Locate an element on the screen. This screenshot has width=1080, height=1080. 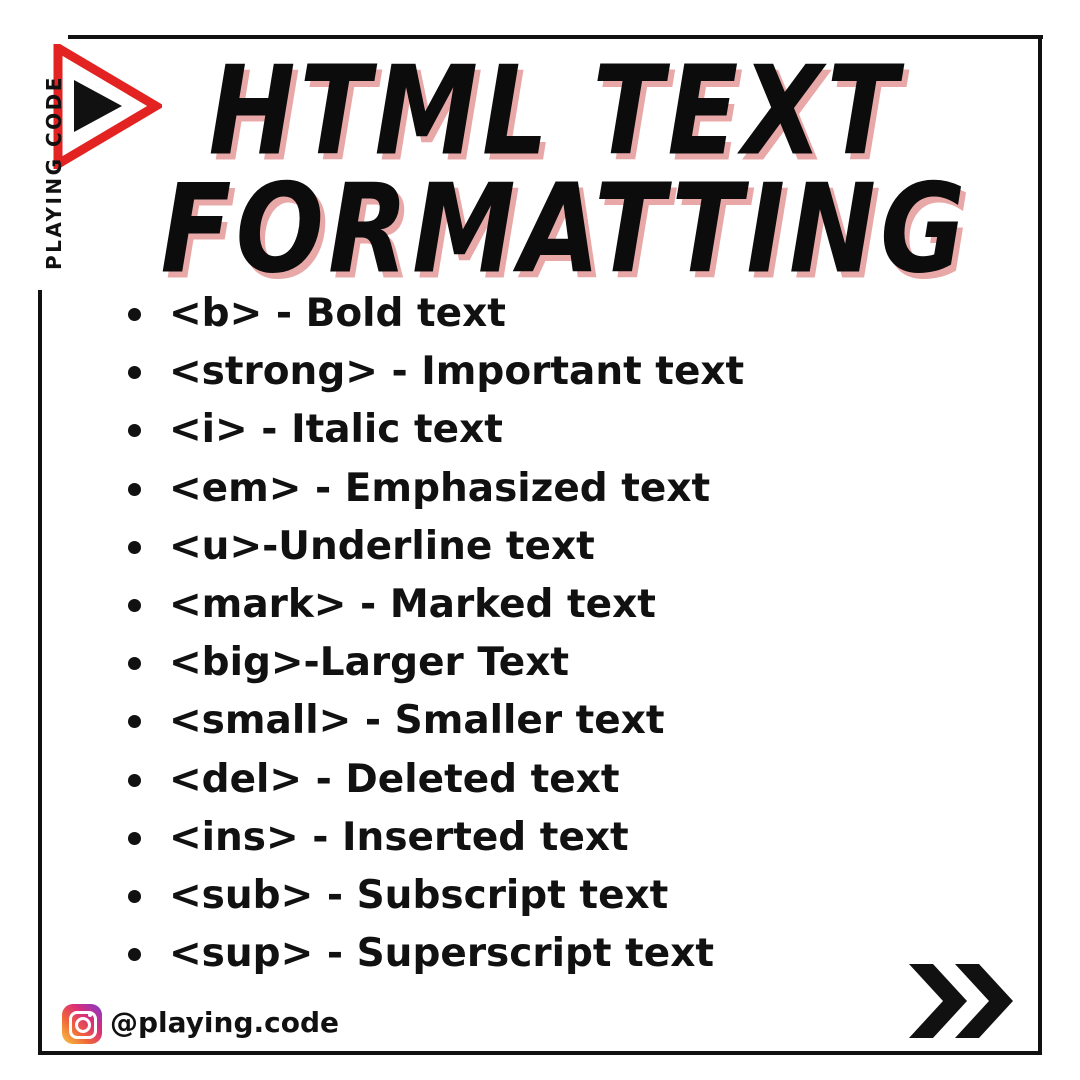
list-item: <mark> - Marked text is located at coordinates (436, 610).